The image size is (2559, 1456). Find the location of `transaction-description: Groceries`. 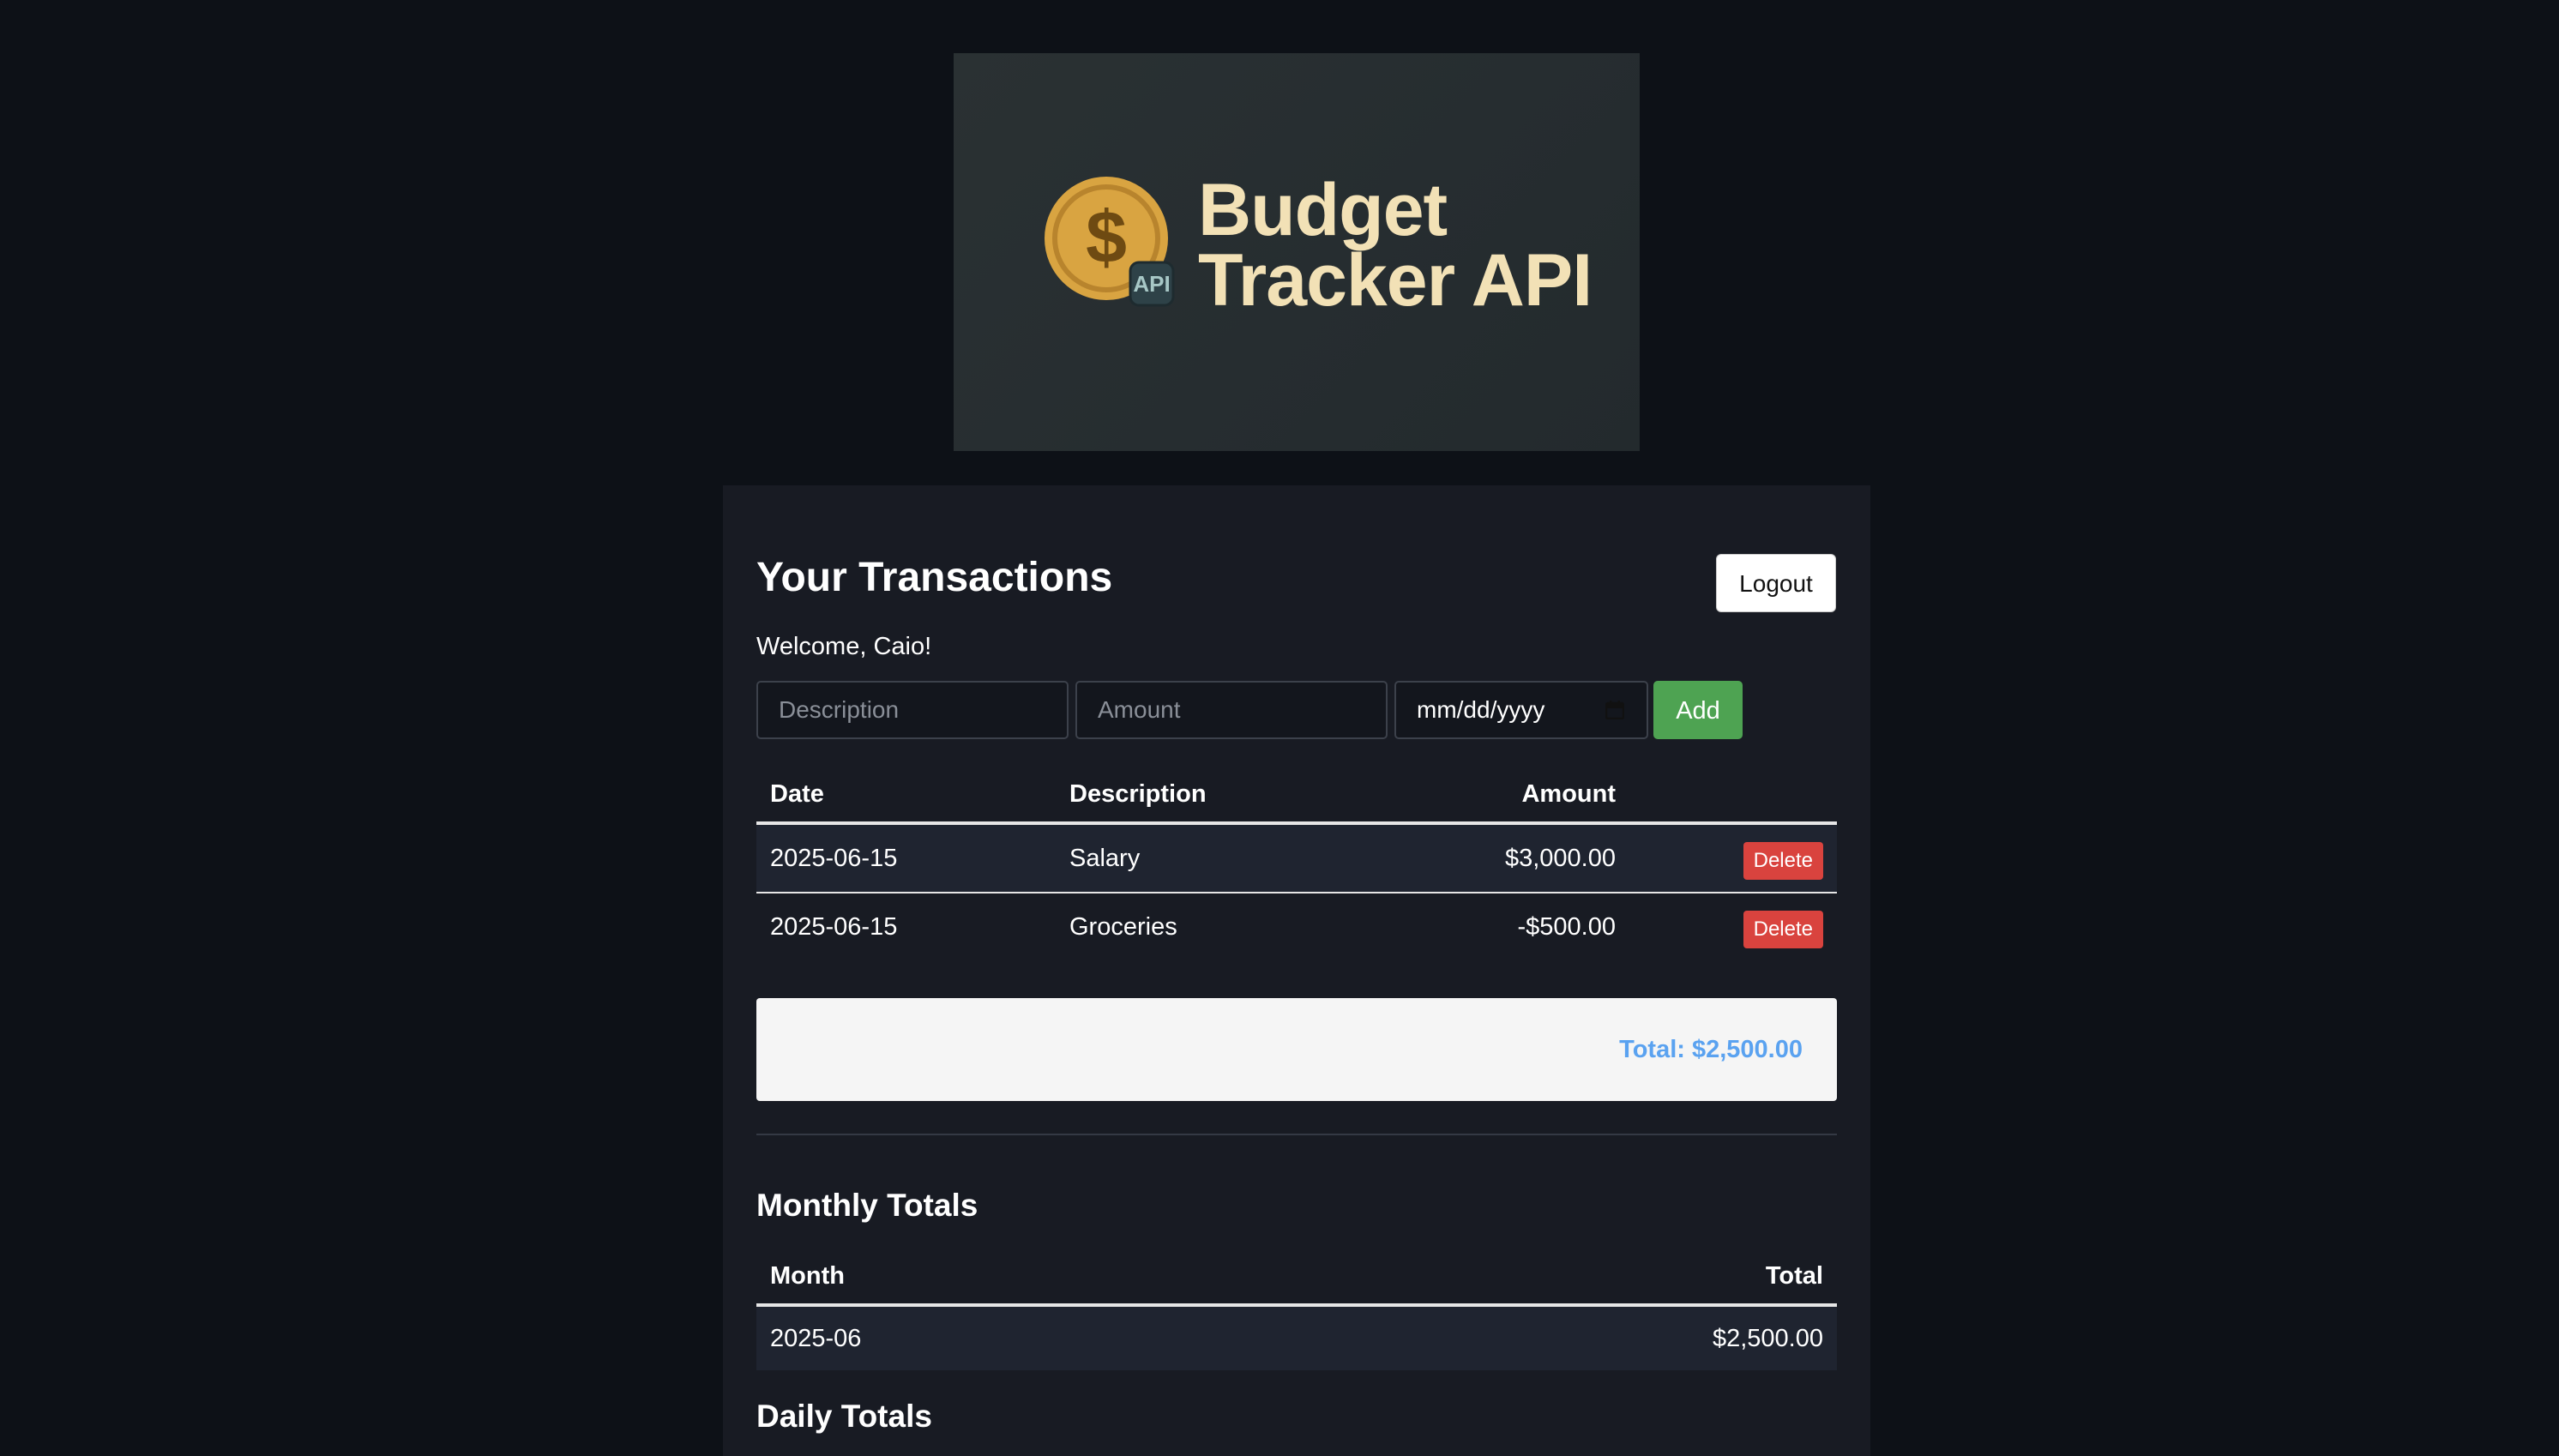

transaction-description: Groceries is located at coordinates (1123, 927).